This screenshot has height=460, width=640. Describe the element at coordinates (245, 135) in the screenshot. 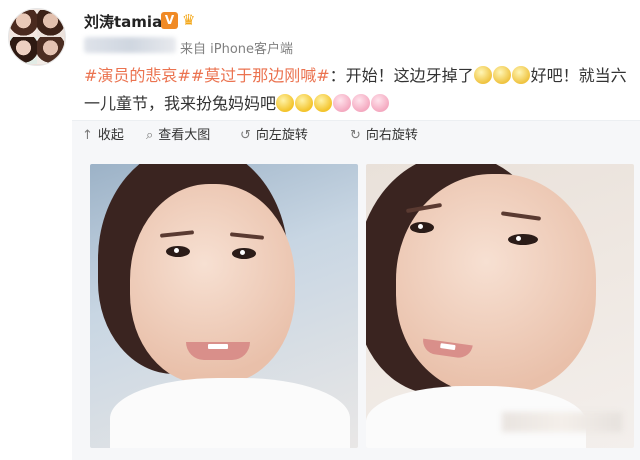

I see `rotate-left-icon: ↺` at that location.